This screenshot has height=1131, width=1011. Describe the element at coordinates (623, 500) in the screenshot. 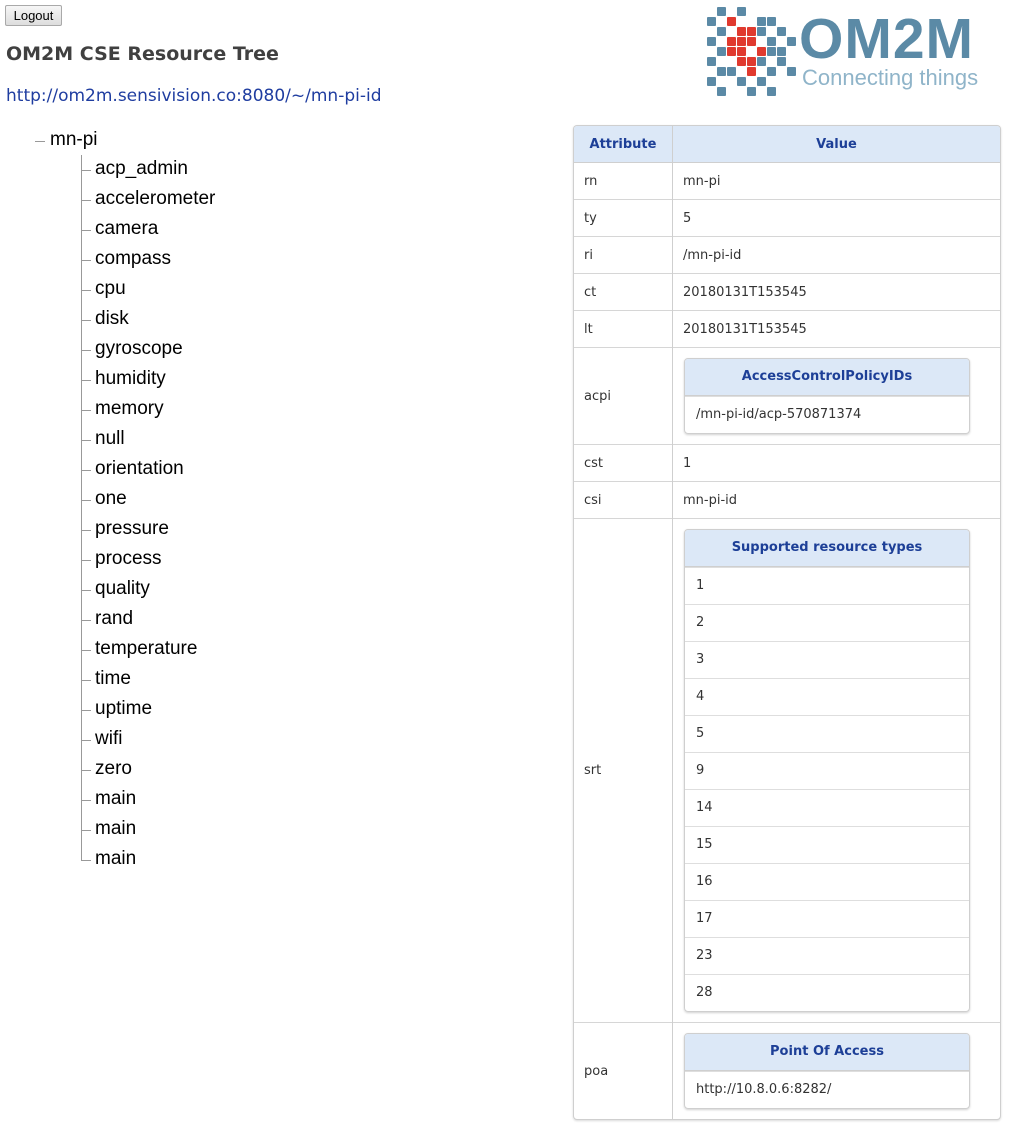

I see `attribute-name: csi` at that location.